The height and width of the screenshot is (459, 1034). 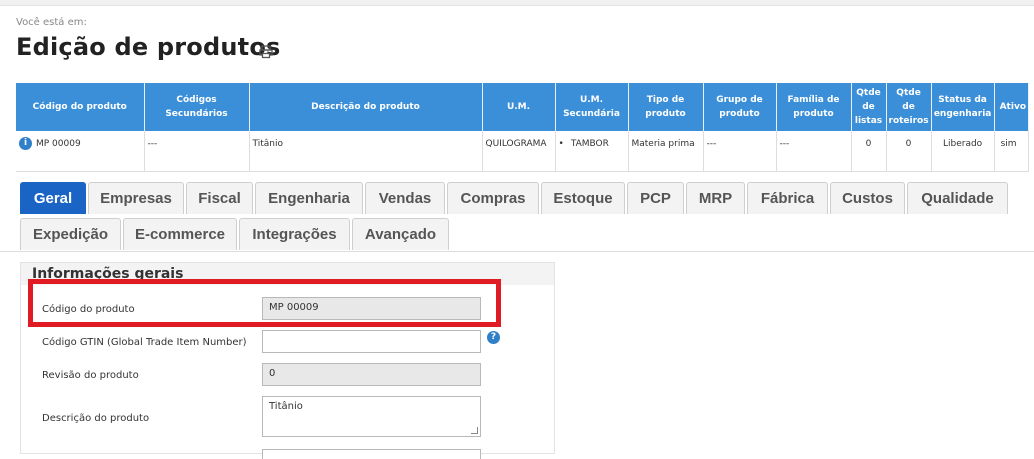 I want to click on tab-vendas: Vendas, so click(x=405, y=198).